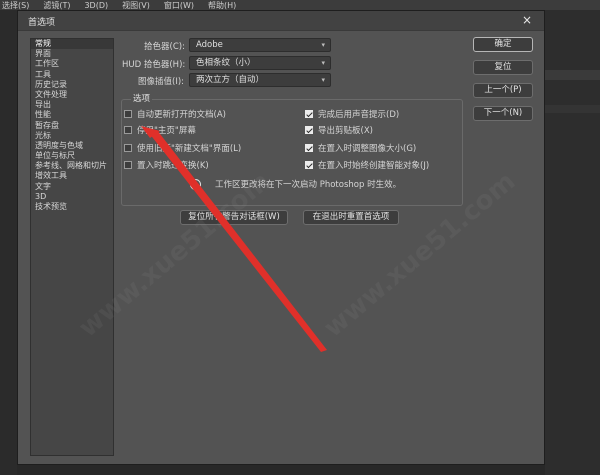 The width and height of the screenshot is (600, 475). I want to click on sidebar-item-tech-preview: 技术预览, so click(72, 207).